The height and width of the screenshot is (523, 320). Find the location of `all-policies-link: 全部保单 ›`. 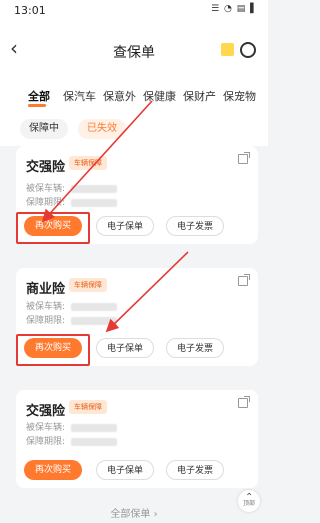

all-policies-link: 全部保单 › is located at coordinates (134, 512).